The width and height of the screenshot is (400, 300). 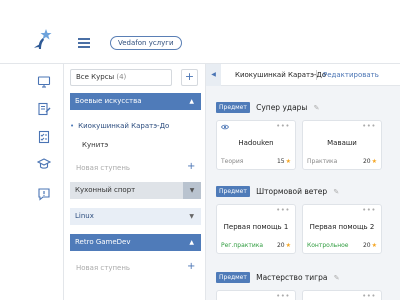 I want to click on lesson-name: Первая помощь 2, so click(x=342, y=227).